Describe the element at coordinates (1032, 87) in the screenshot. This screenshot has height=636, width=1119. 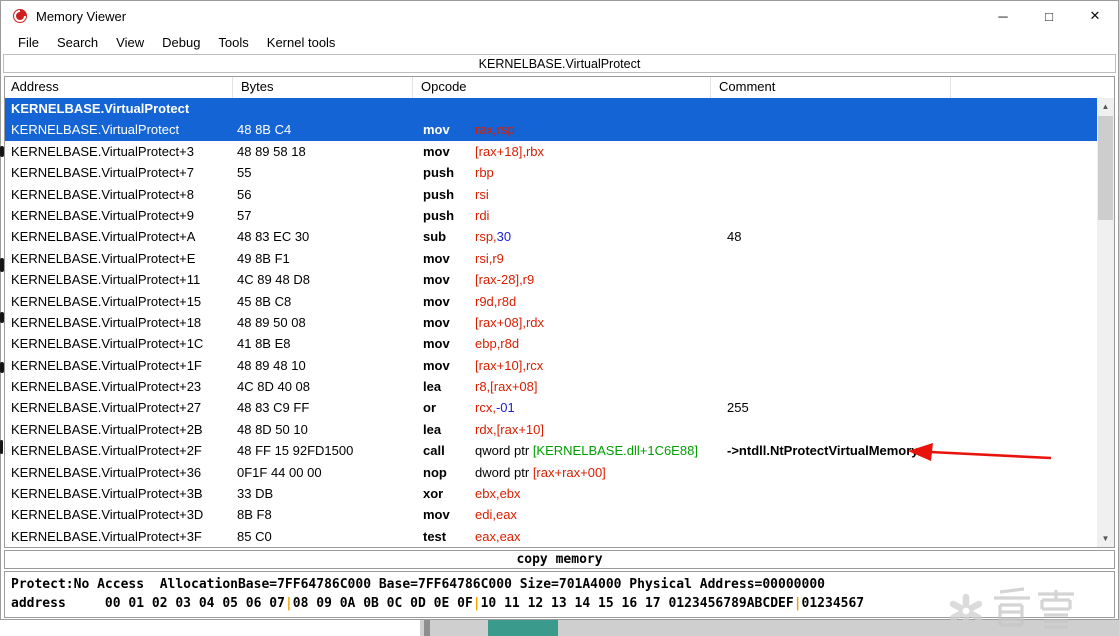
I see `column-header-filler` at that location.